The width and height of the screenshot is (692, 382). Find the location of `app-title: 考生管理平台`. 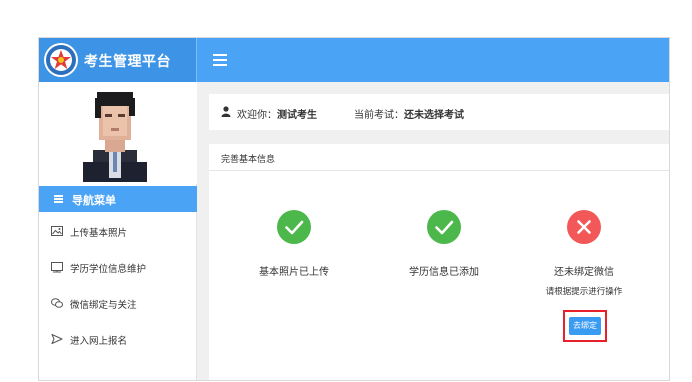

app-title: 考生管理平台 is located at coordinates (127, 62).